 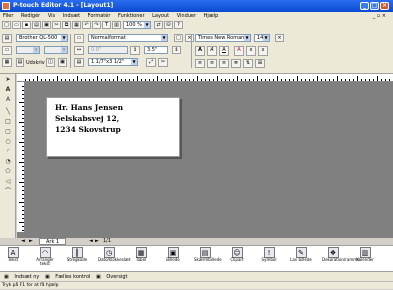 I want to click on paste-icon: ▦, so click(x=76, y=25).